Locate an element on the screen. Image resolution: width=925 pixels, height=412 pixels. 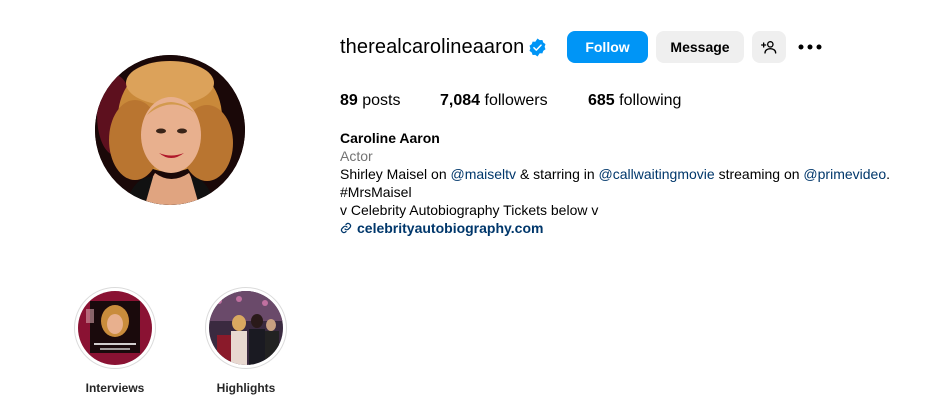
full-name: Caroline Aaron is located at coordinates (390, 138).